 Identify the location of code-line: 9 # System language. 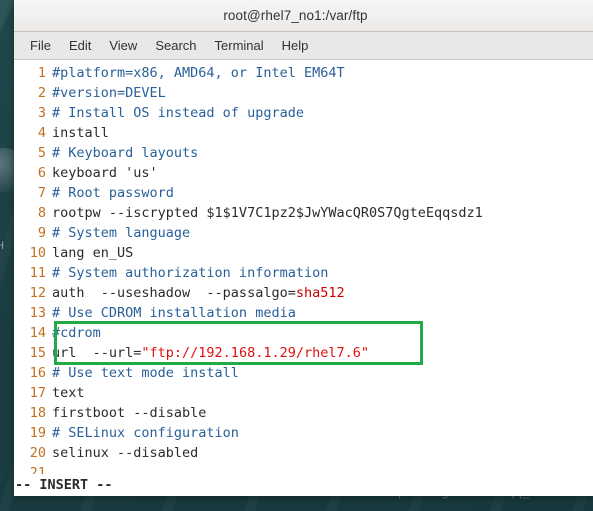
(303, 233).